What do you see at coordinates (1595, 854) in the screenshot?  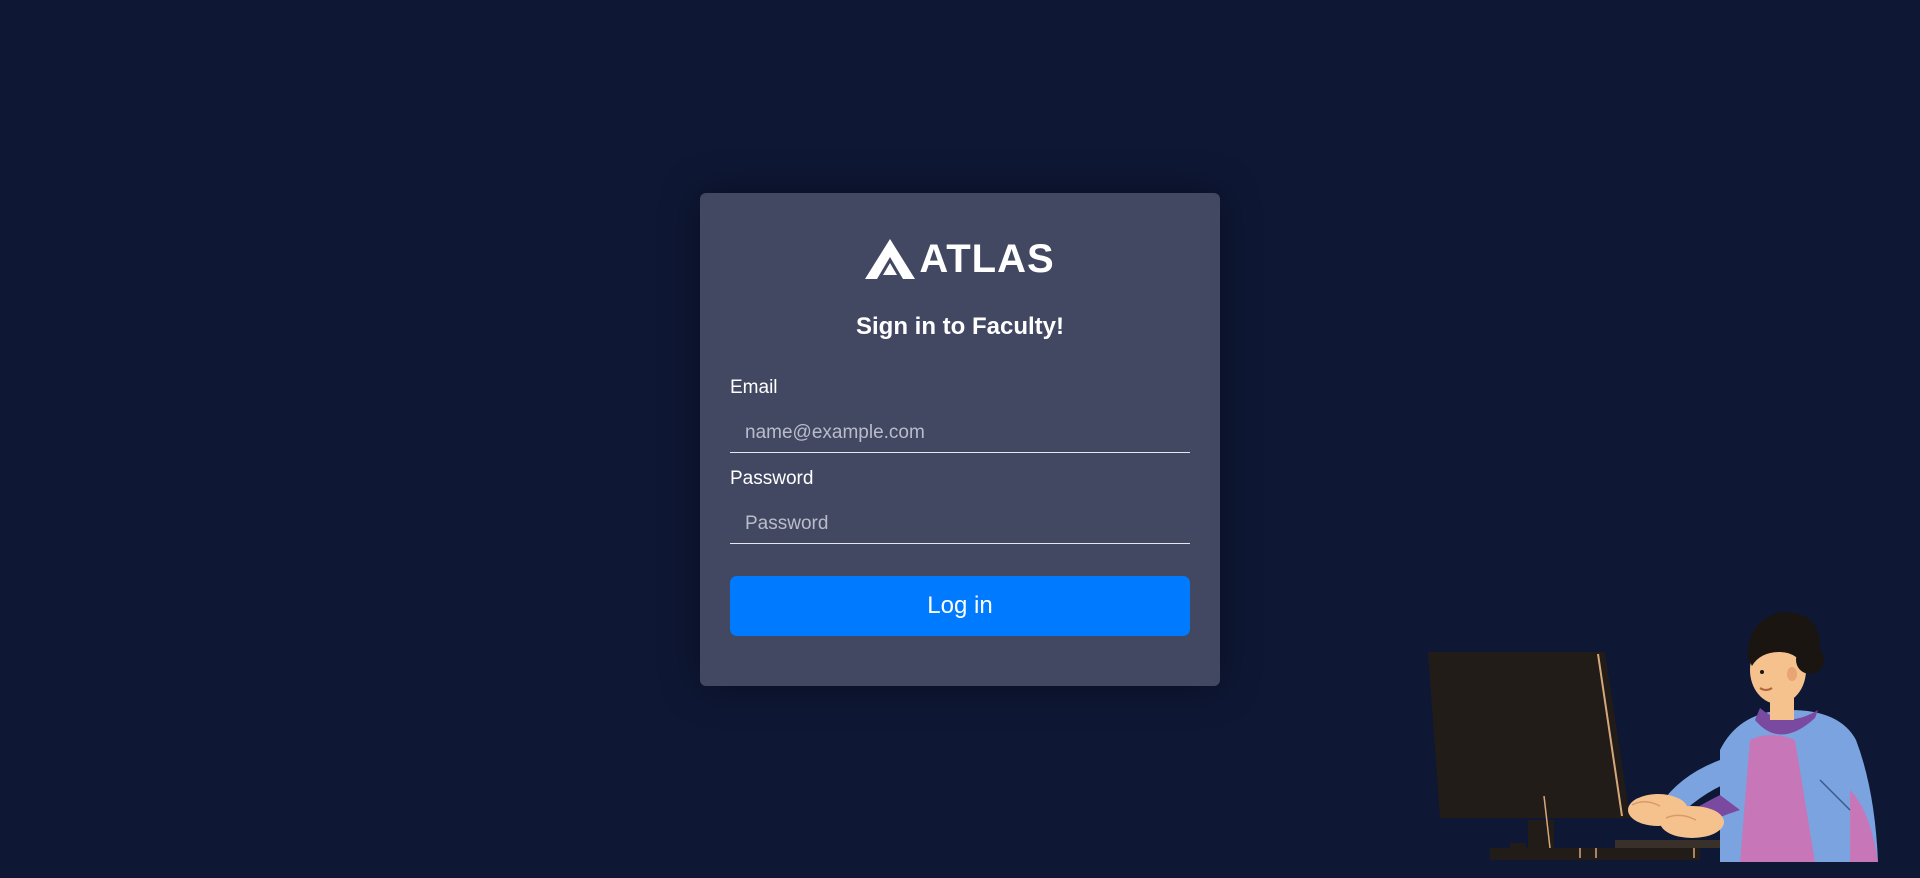 I see `desk-icon` at bounding box center [1595, 854].